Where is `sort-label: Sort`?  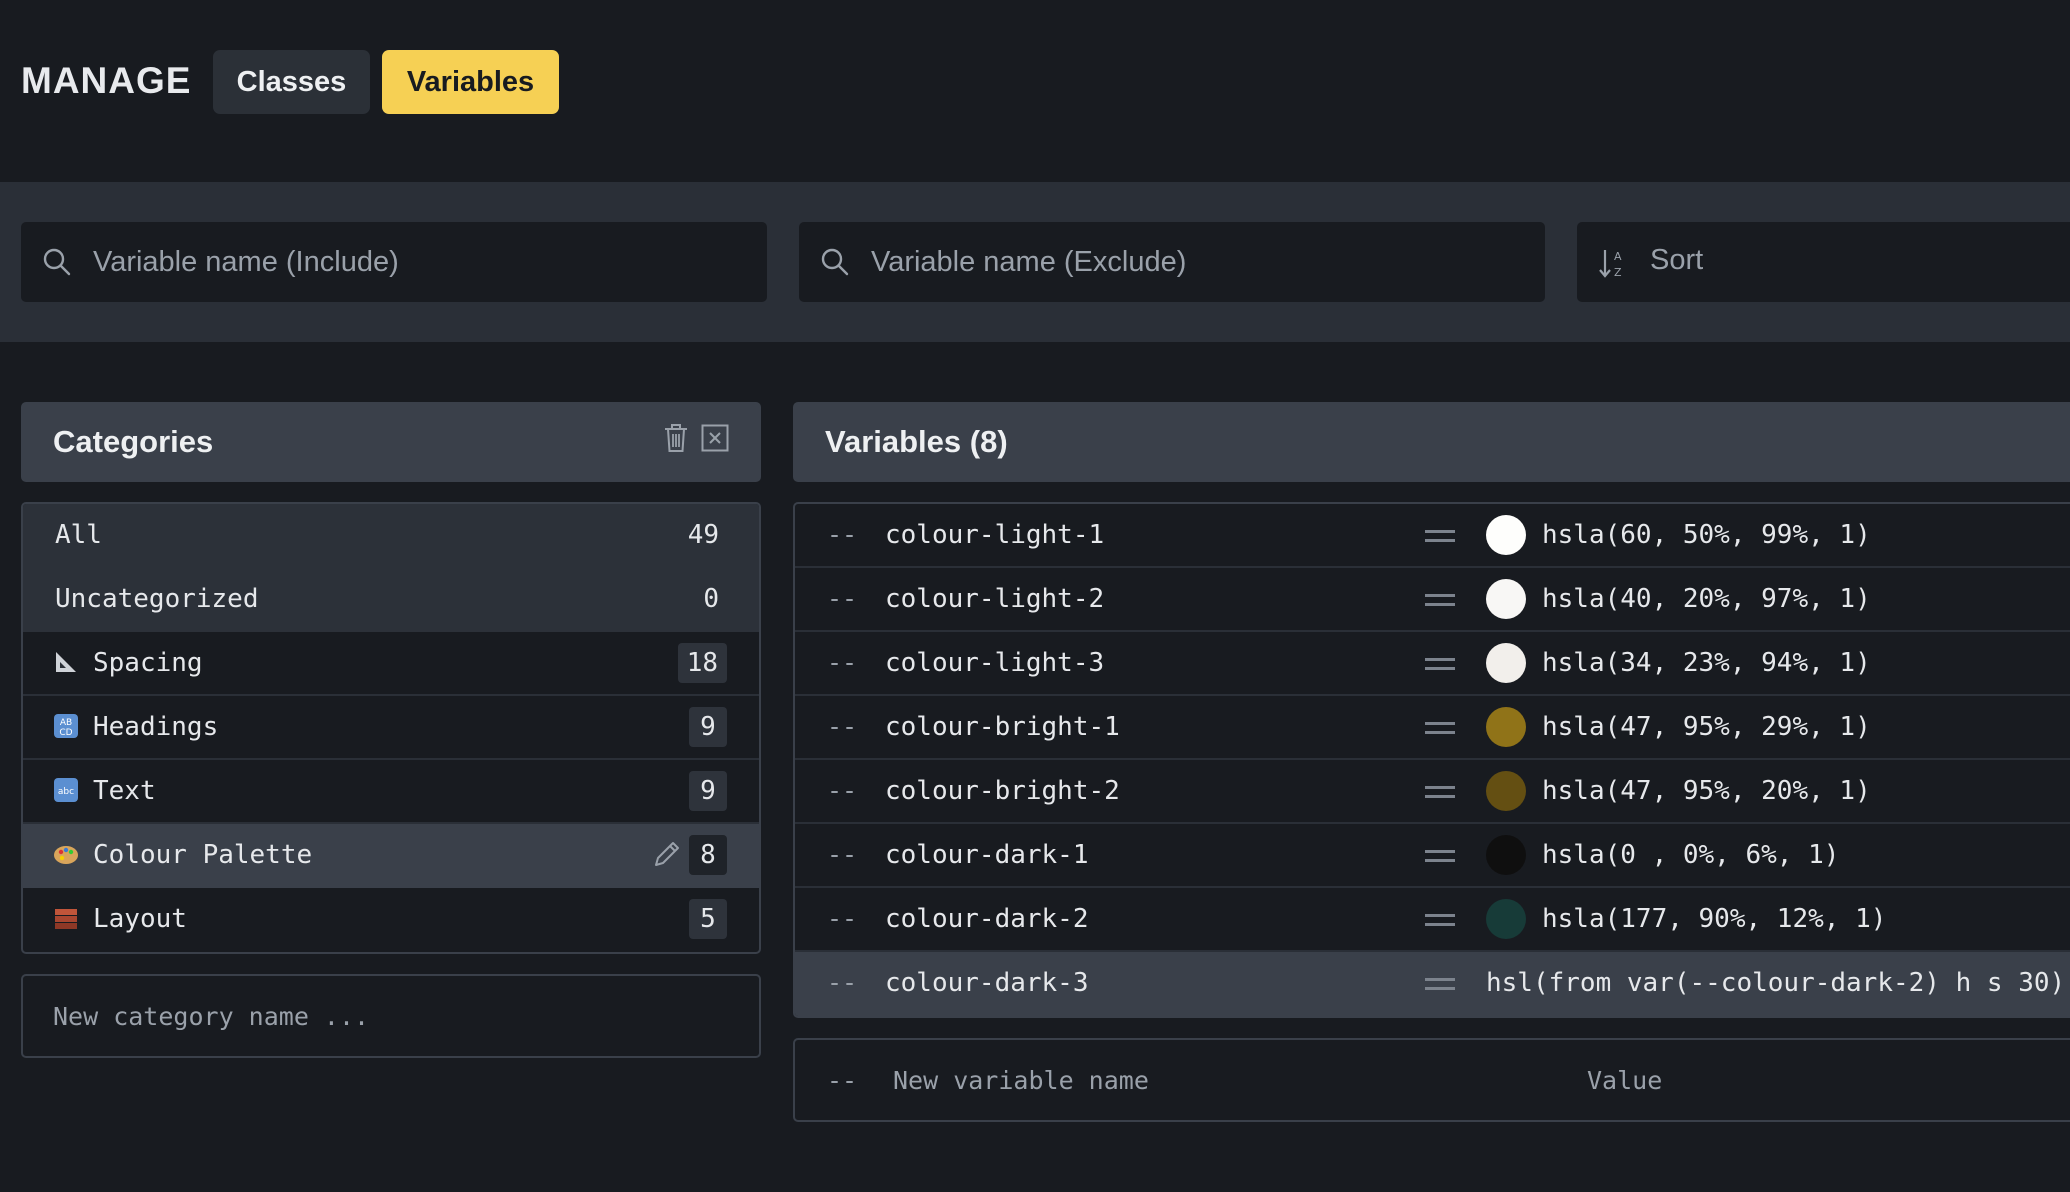 sort-label: Sort is located at coordinates (1677, 260).